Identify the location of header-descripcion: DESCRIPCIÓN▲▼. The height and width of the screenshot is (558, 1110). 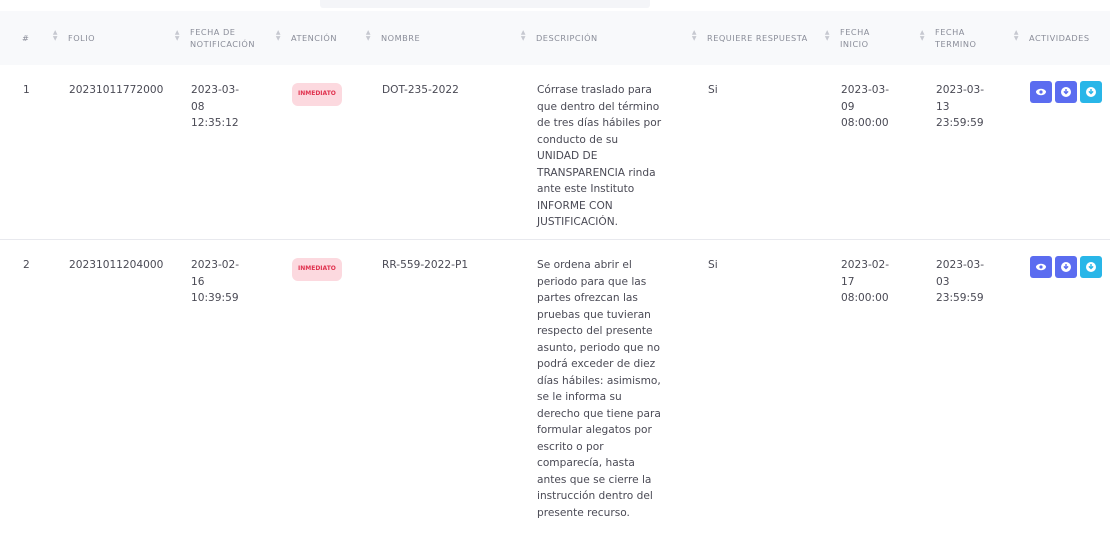
(621, 38).